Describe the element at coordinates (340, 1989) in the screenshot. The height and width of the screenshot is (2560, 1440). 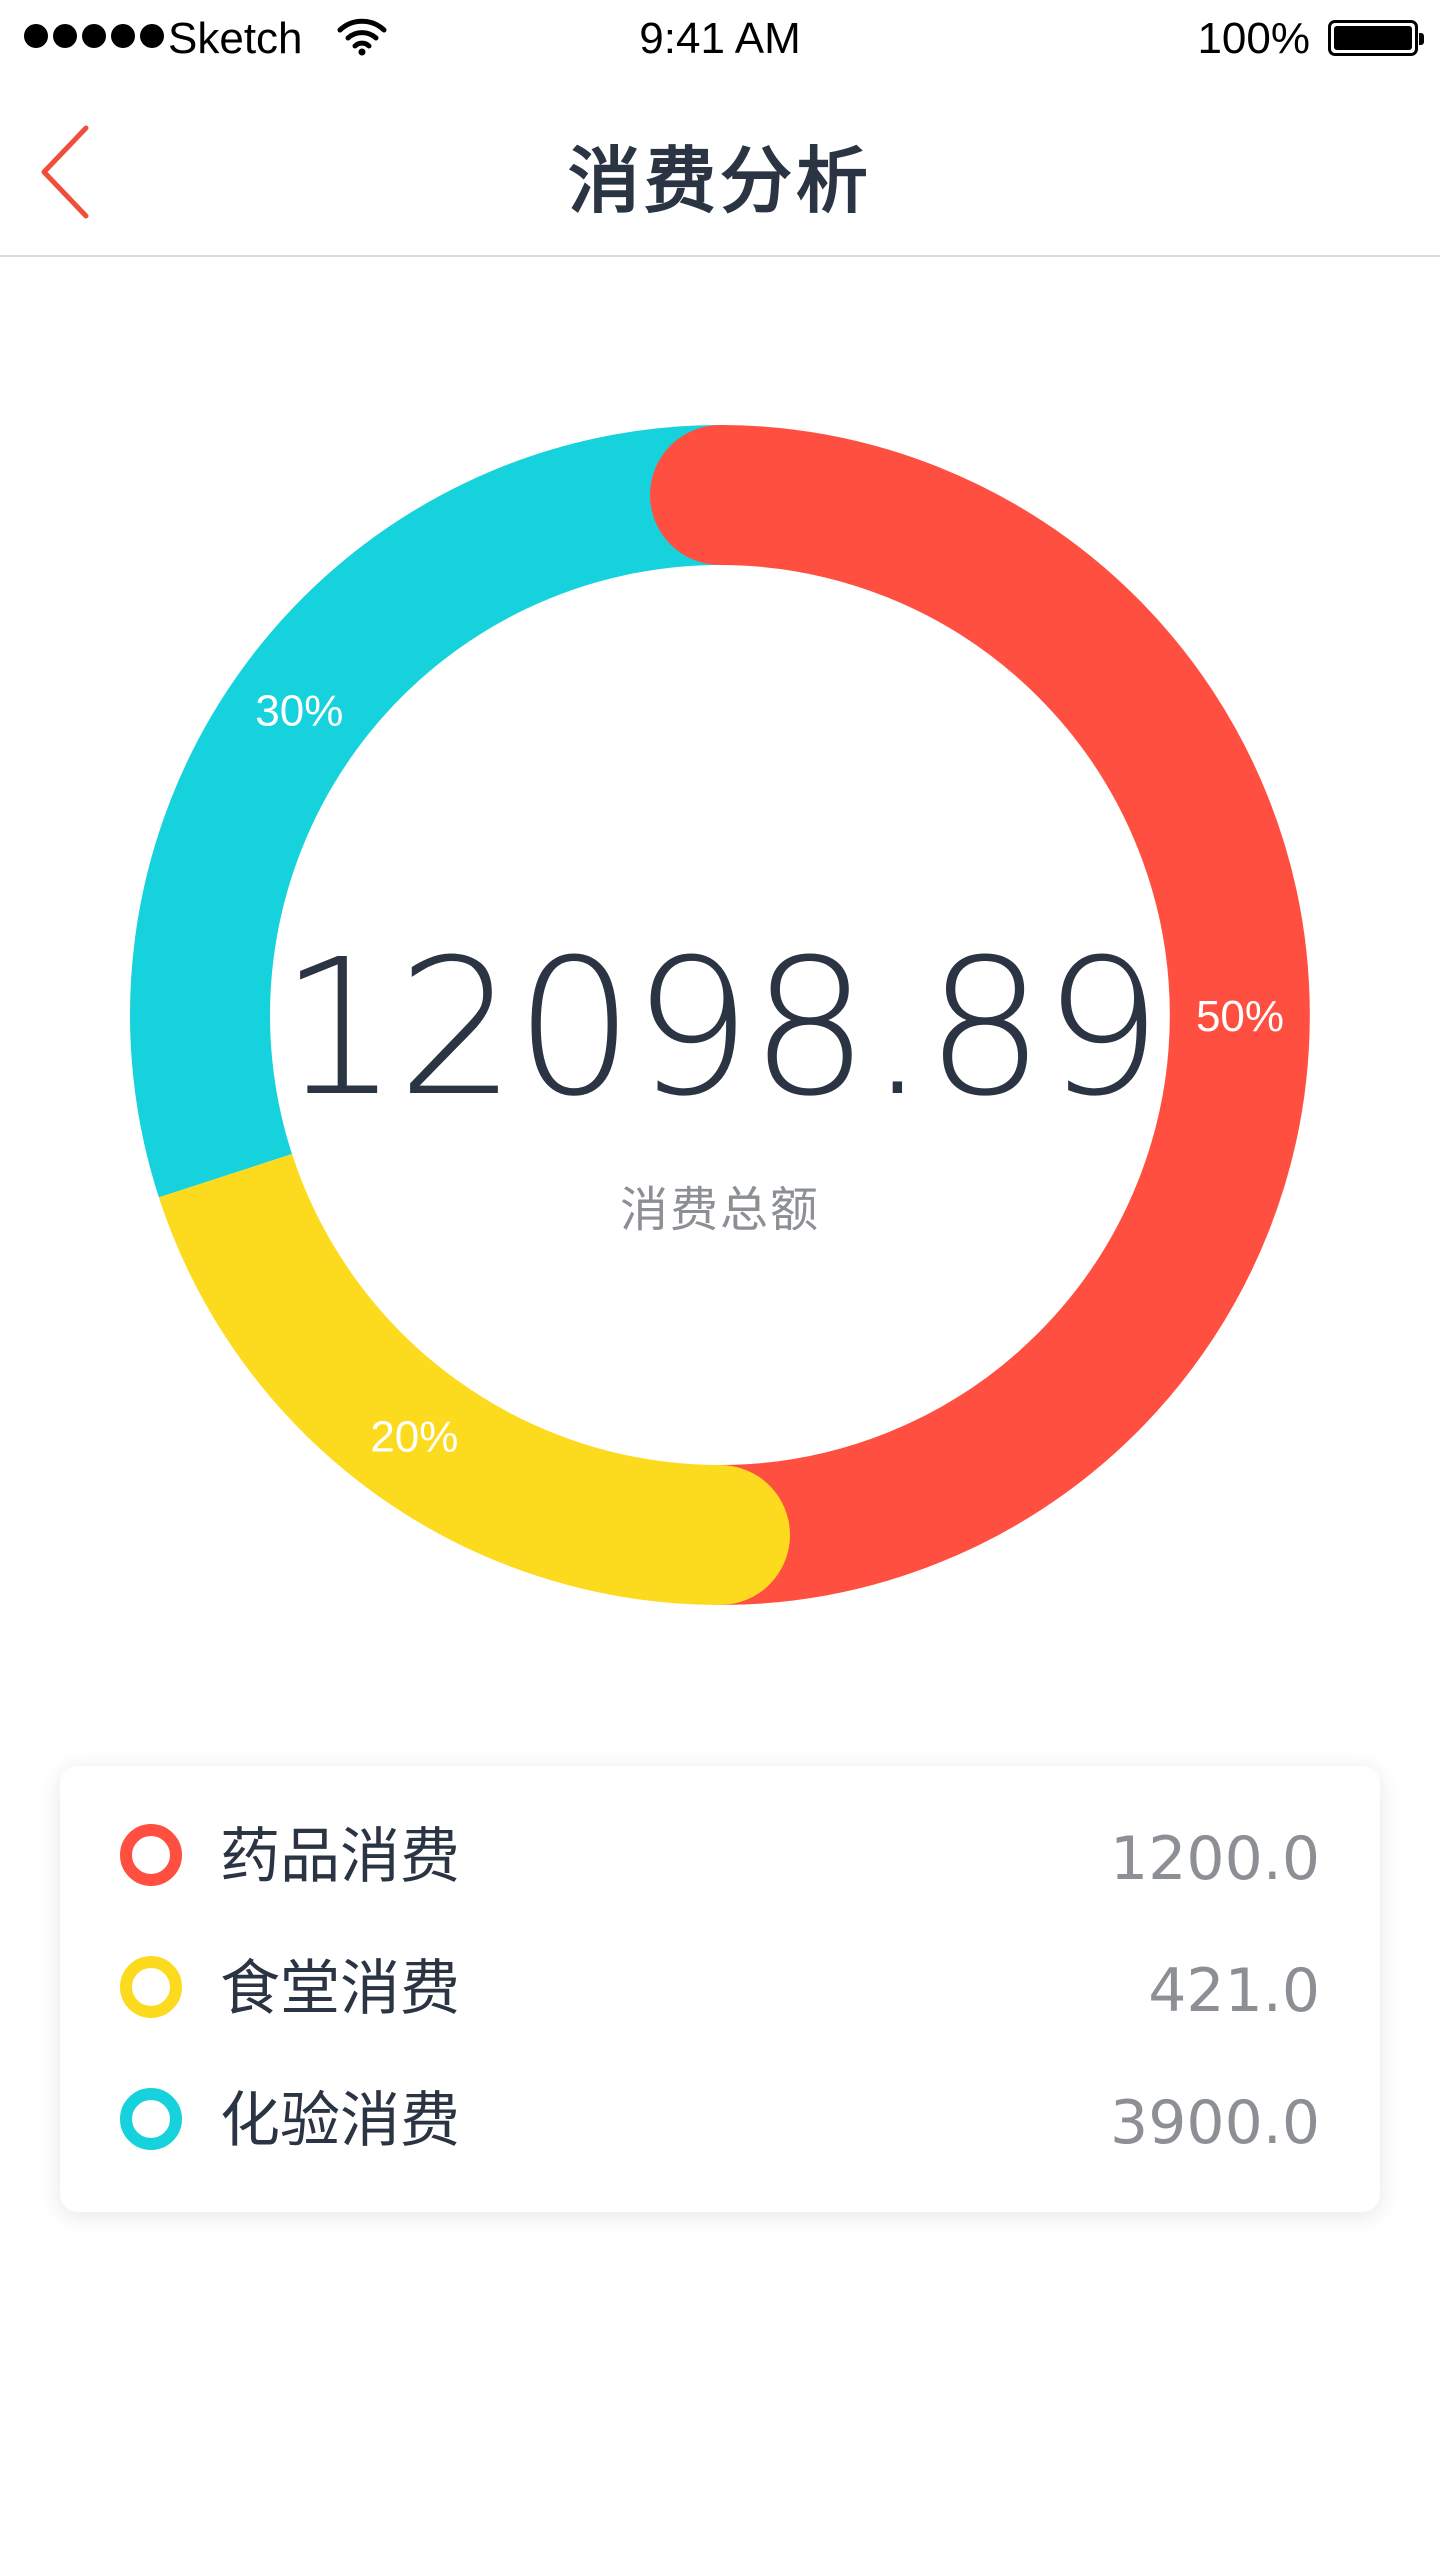
I see `legend-label: 食堂消费` at that location.